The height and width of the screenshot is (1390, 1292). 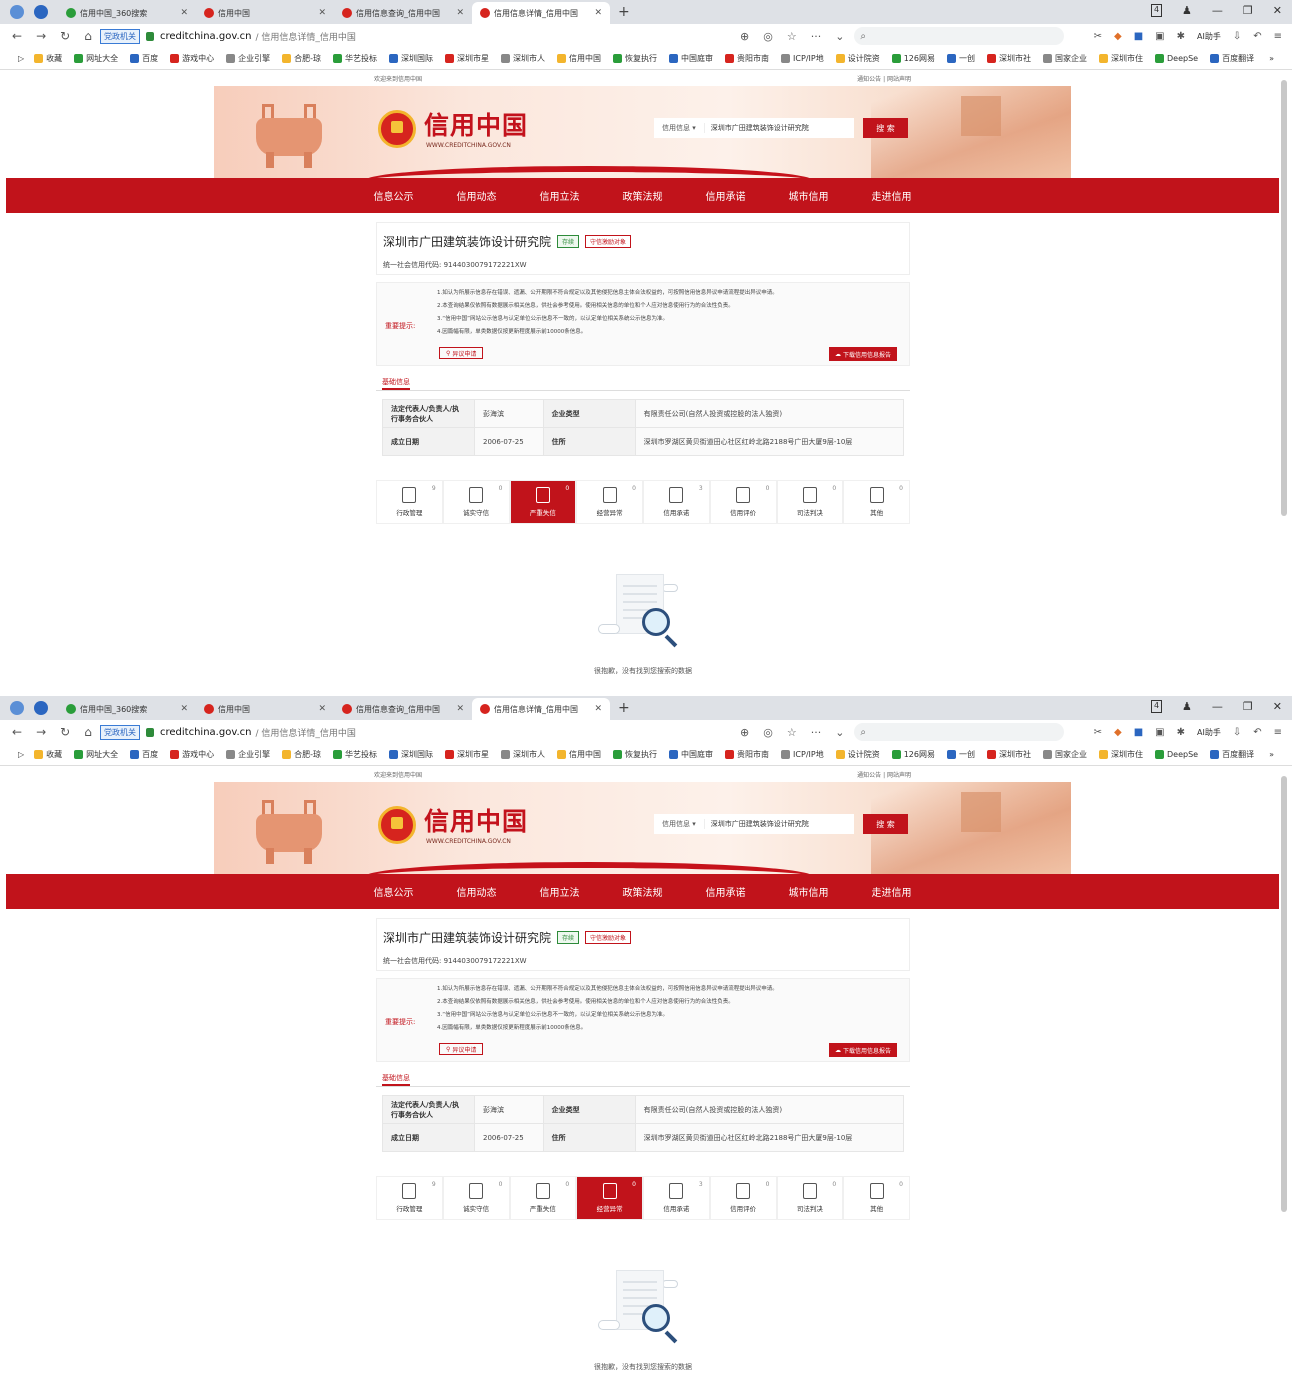 I want to click on main-nav-item: 城市信用, so click(x=808, y=195).